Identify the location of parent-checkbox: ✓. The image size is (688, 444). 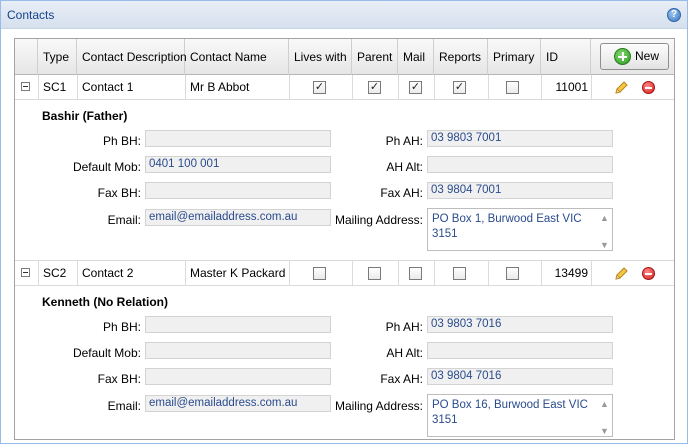
(374, 87).